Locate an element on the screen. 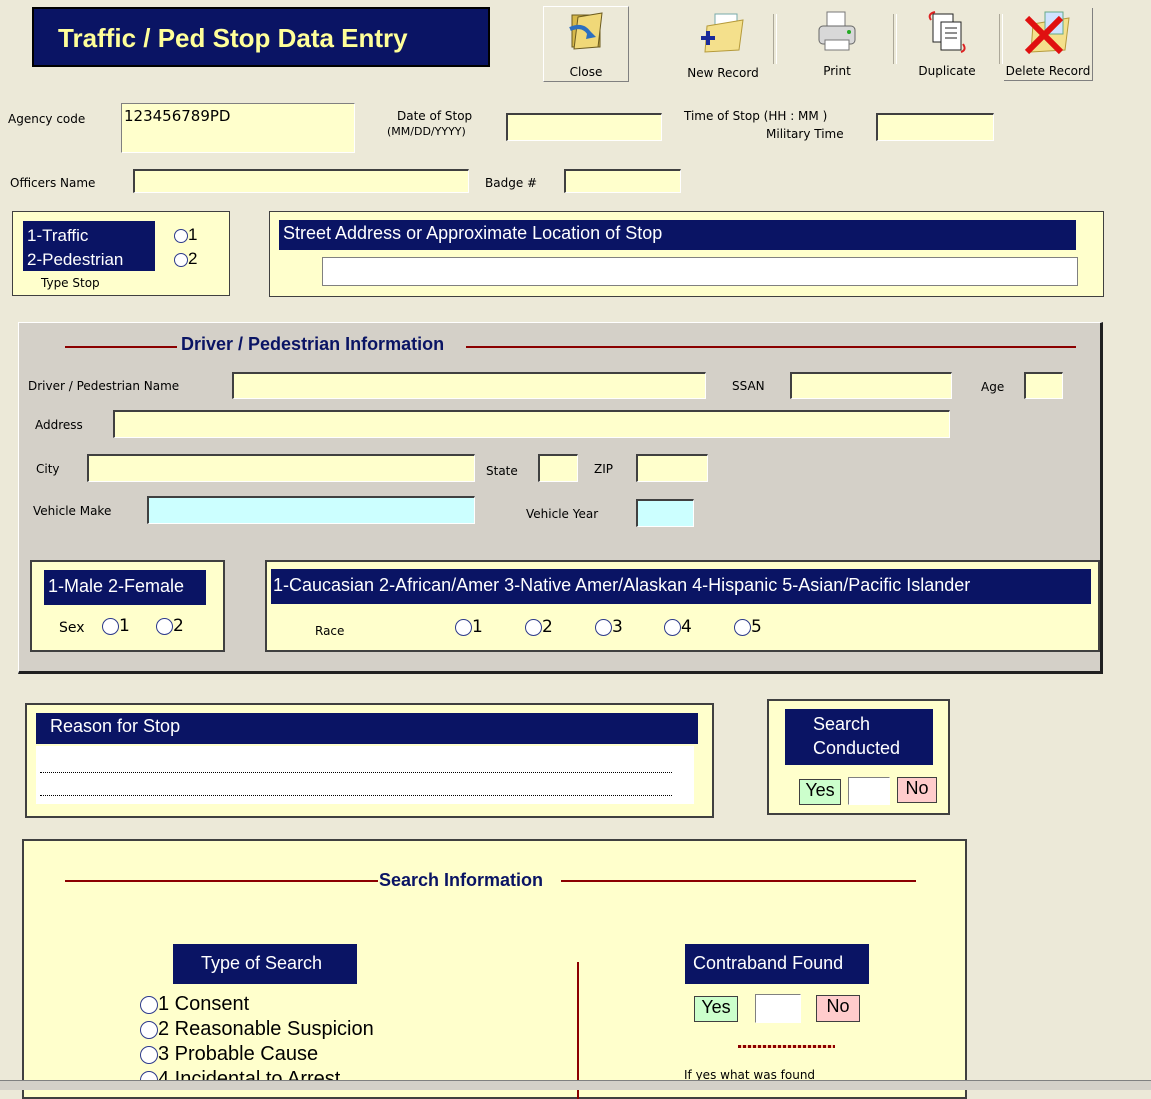  officers-name-field is located at coordinates (301, 181).